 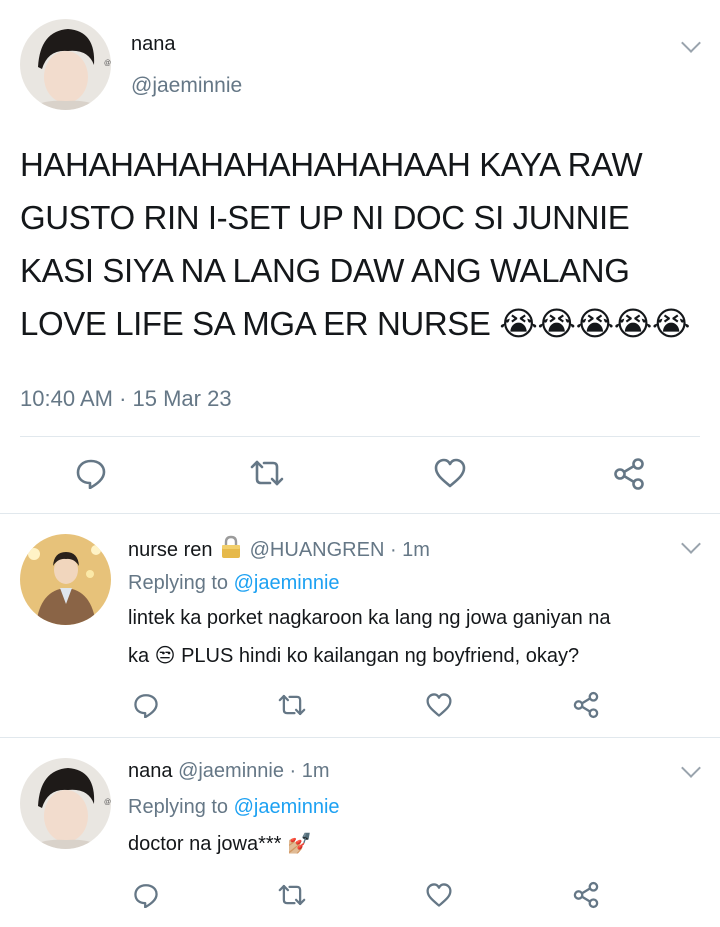 I want to click on avatar, so click(x=65, y=579).